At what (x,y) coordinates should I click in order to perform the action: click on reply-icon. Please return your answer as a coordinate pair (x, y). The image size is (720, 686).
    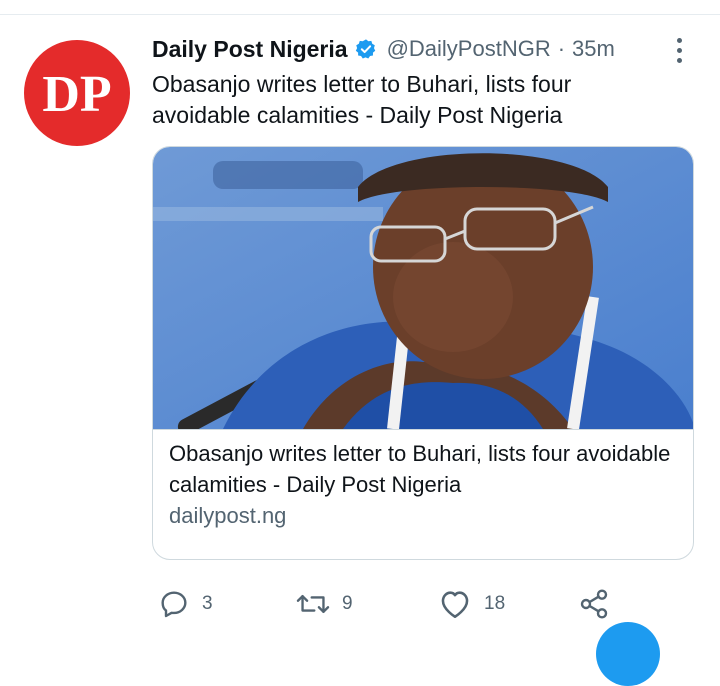
    Looking at the image, I should click on (174, 604).